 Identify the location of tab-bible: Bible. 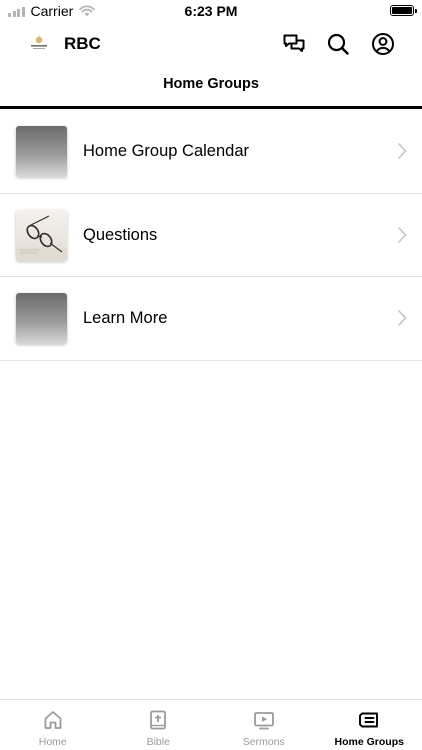
(159, 725).